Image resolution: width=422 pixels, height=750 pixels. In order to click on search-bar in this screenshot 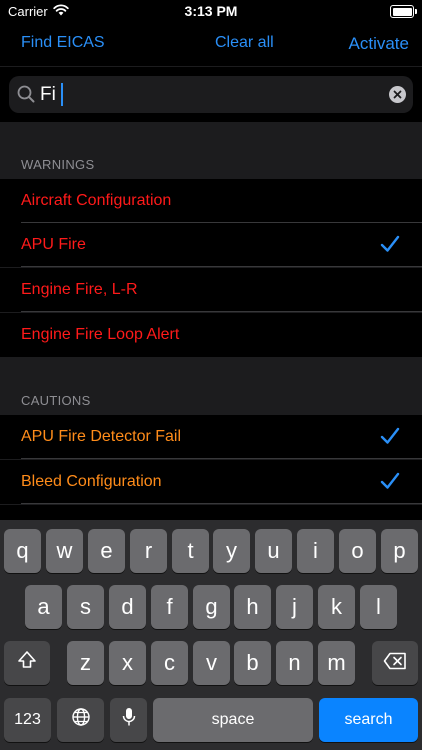, I will do `click(211, 94)`.